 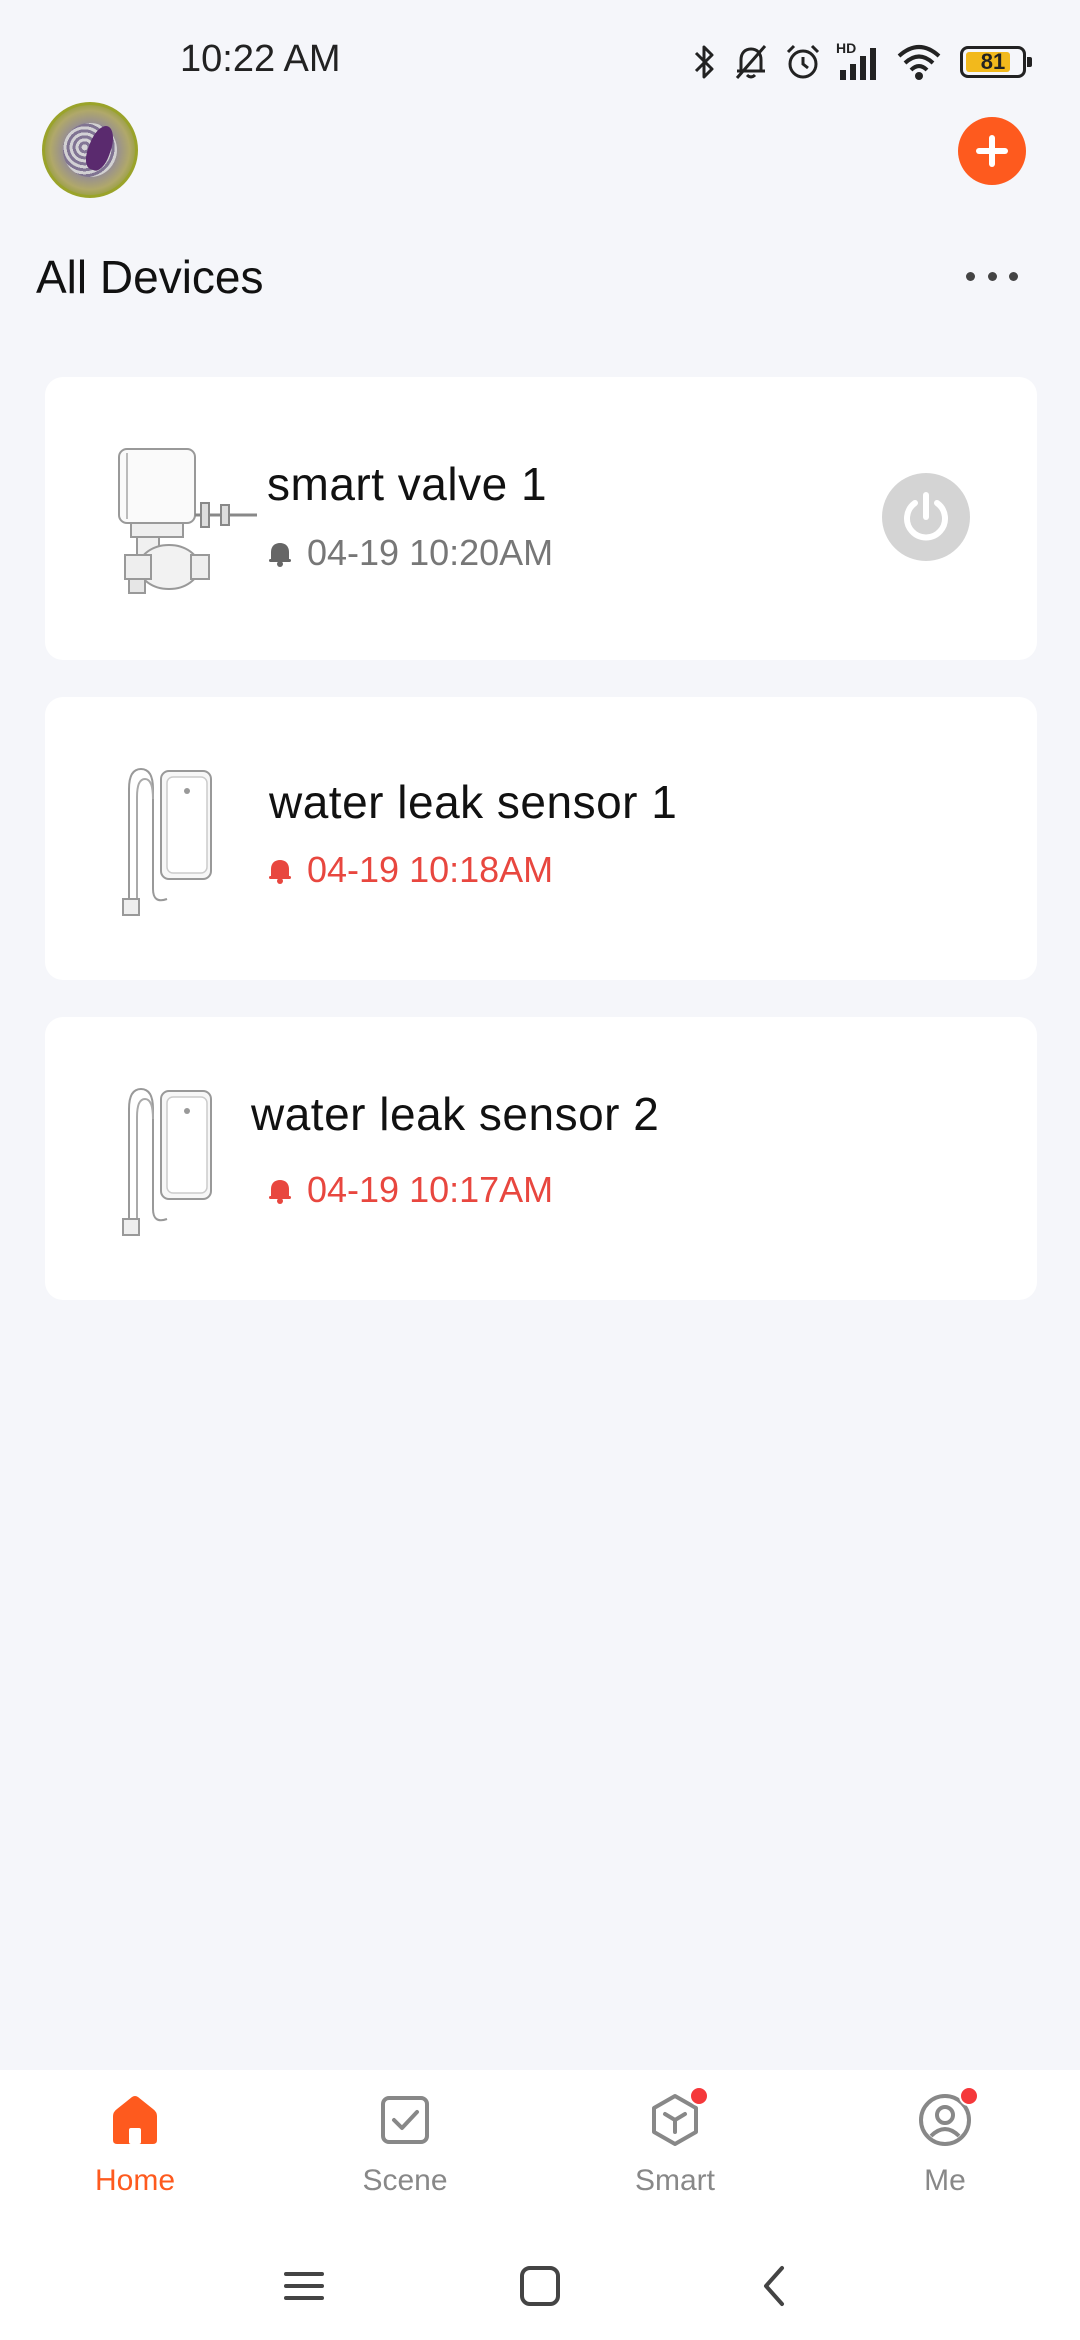 I want to click on status-time: 10:22 AM, so click(x=260, y=59).